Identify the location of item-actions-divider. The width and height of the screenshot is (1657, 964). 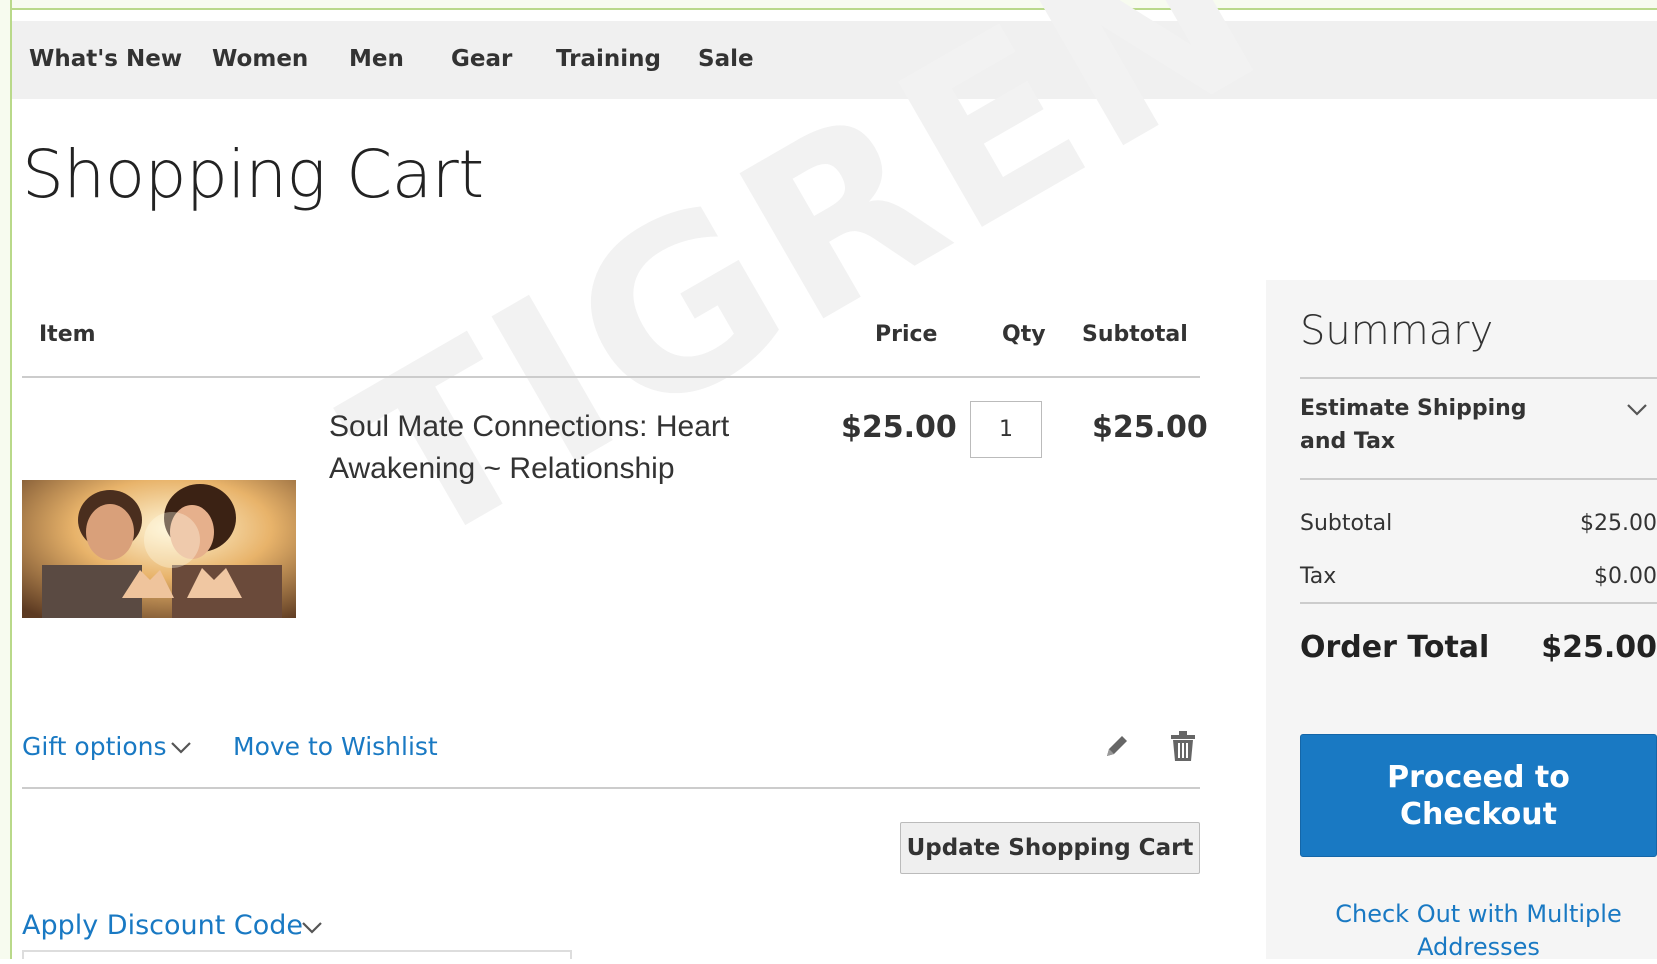
(611, 788).